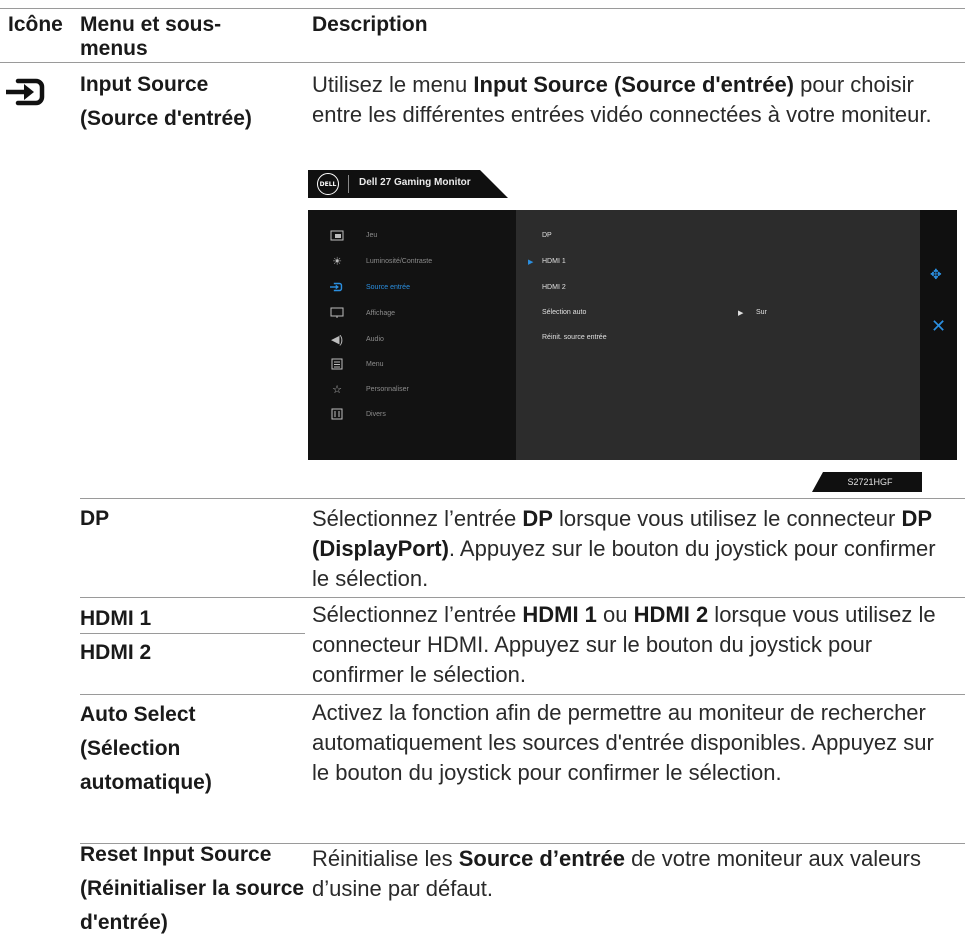 This screenshot has width=965, height=952. Describe the element at coordinates (116, 652) in the screenshot. I see `menu-hdmi2: HDMI 2` at that location.